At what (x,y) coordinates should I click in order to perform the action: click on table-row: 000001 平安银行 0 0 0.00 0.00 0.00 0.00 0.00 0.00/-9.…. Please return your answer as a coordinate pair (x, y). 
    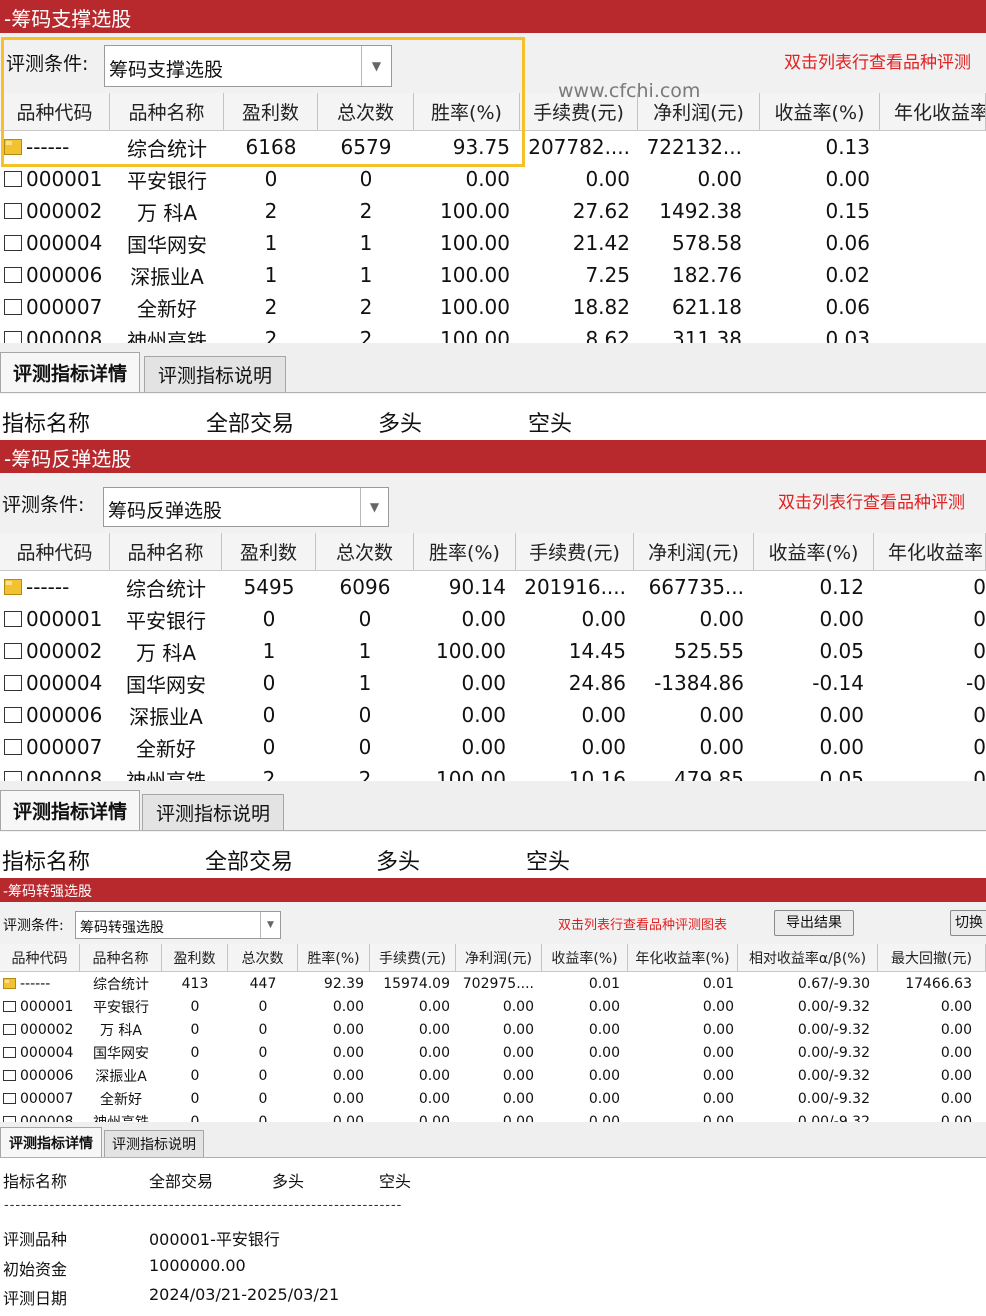
    Looking at the image, I should click on (493, 1006).